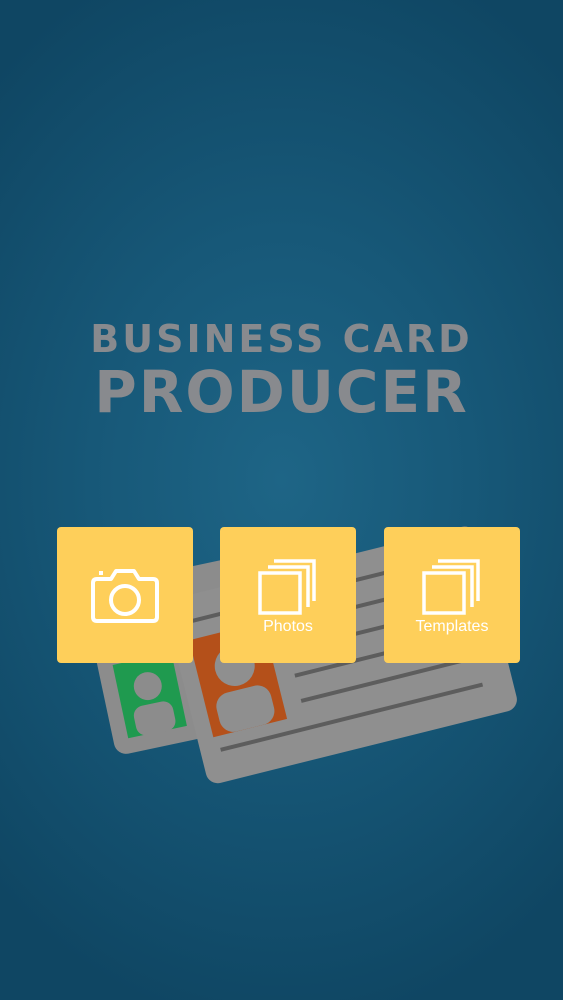  I want to click on photos-button: Photos, so click(288, 595).